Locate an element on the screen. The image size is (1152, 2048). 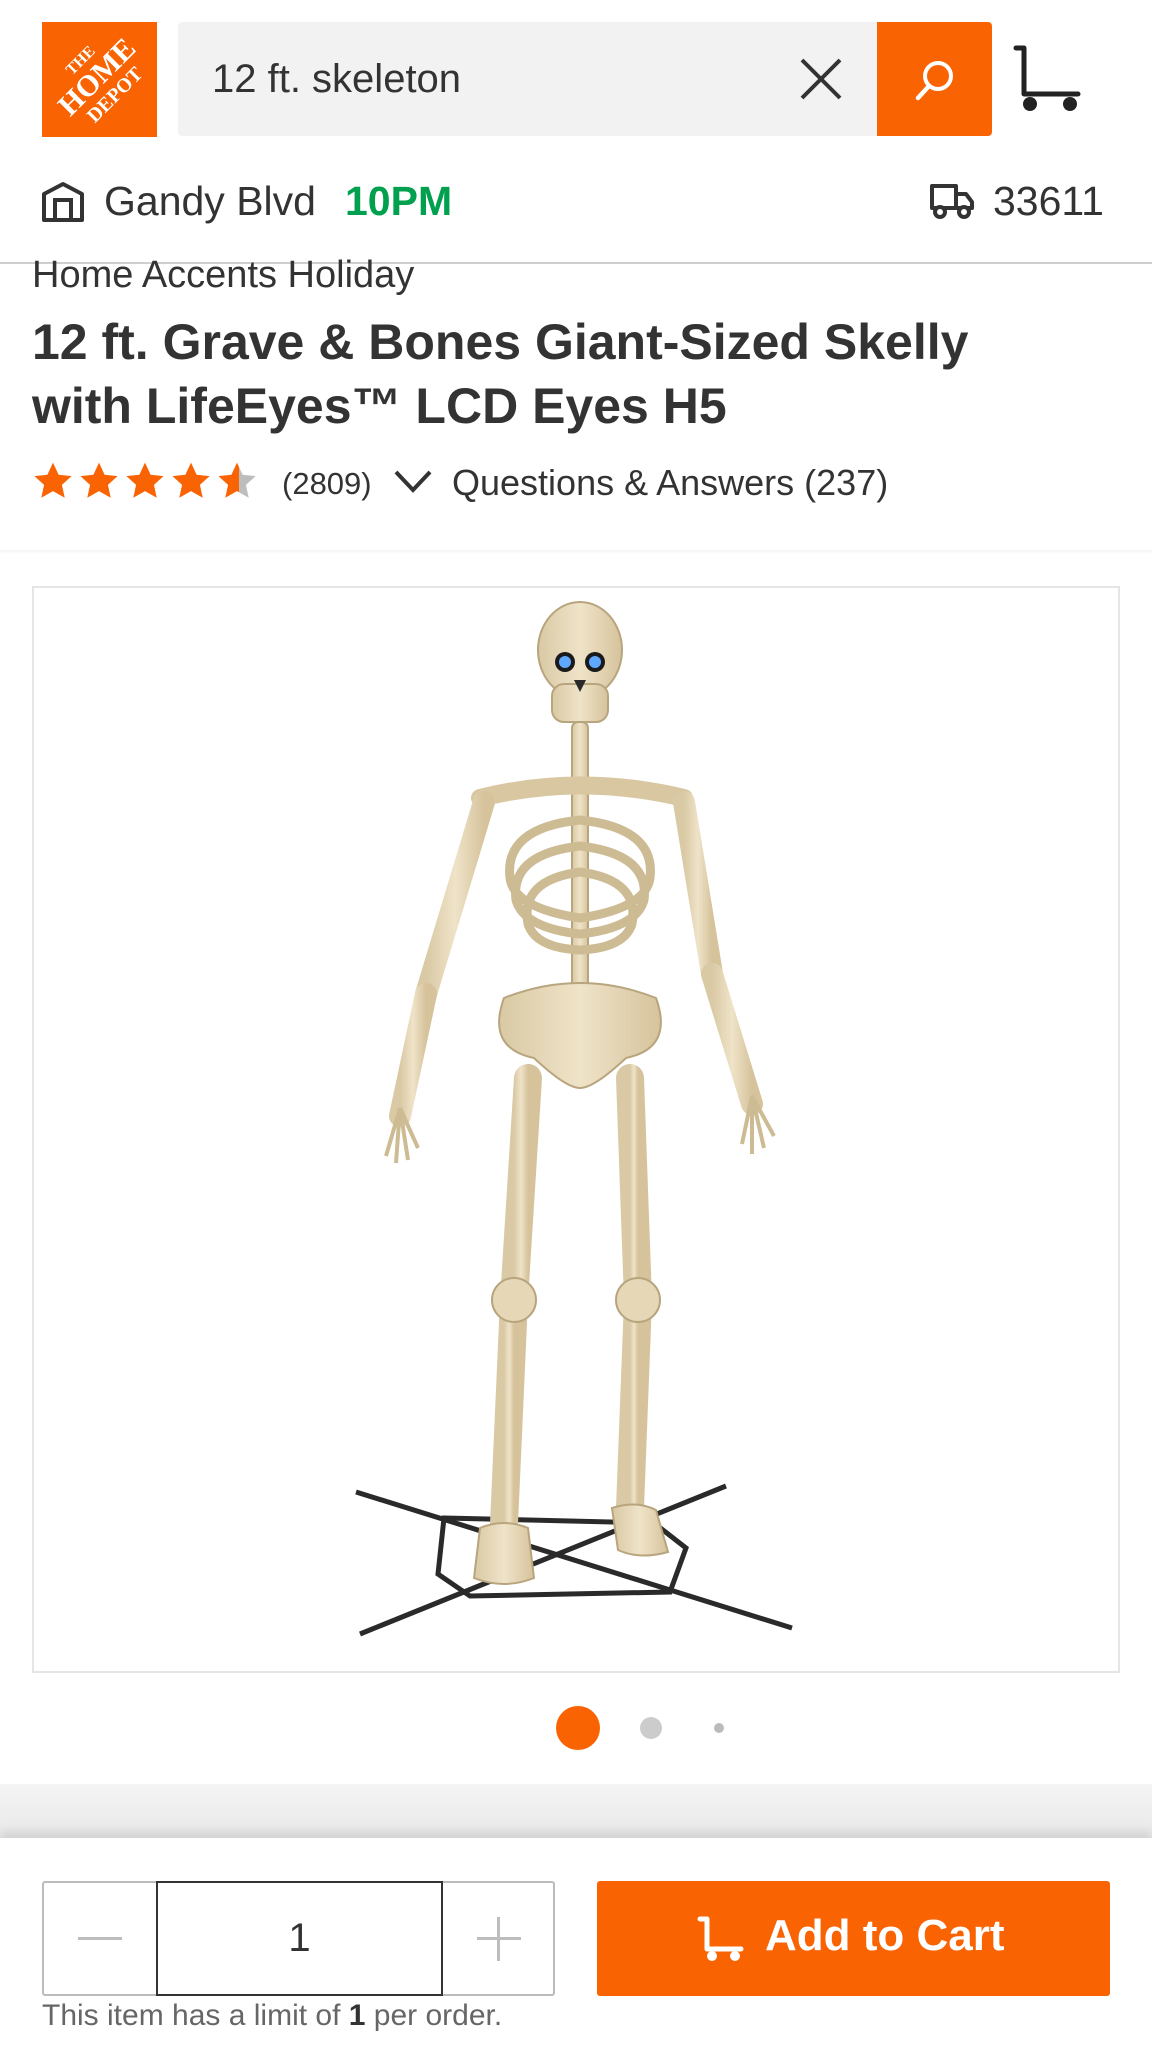
limit-prefix: This item has a limit of is located at coordinates (191, 2015).